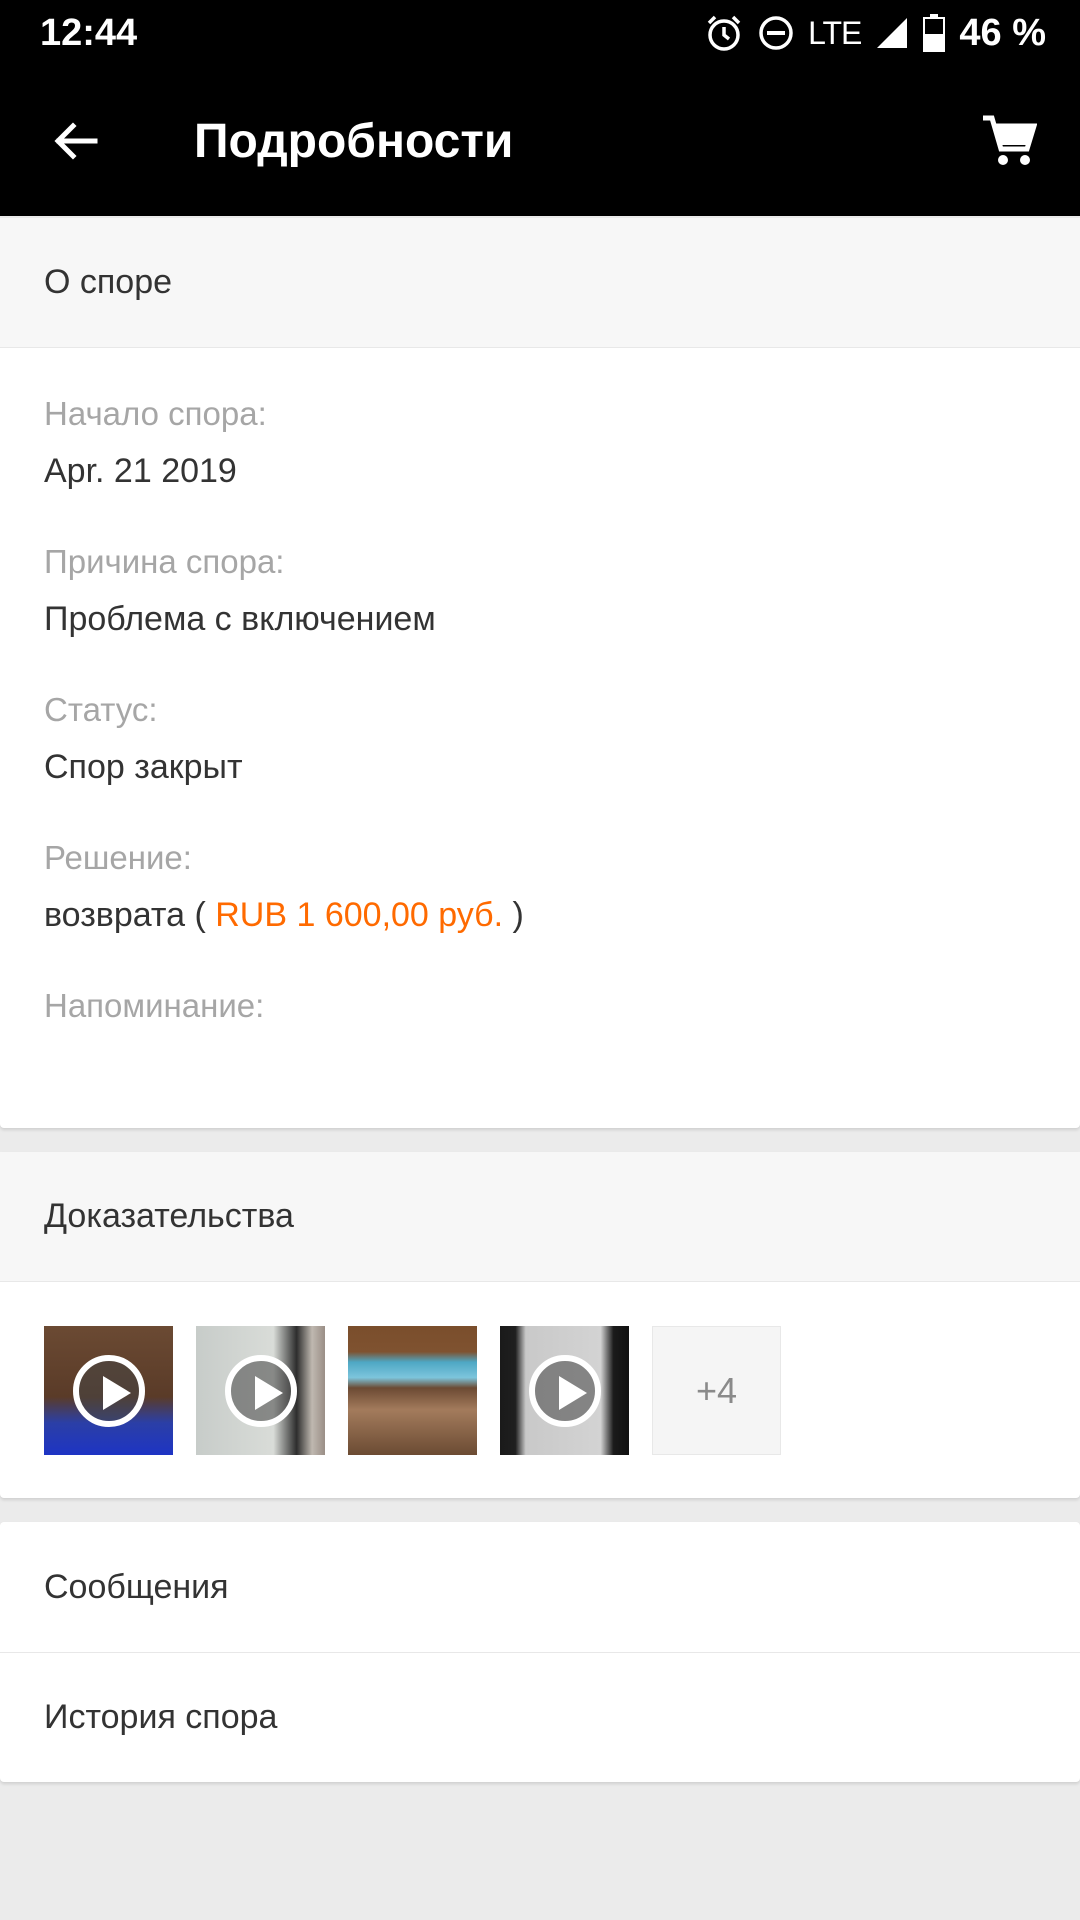  I want to click on reminder-block: Напоминание:, so click(154, 1006).